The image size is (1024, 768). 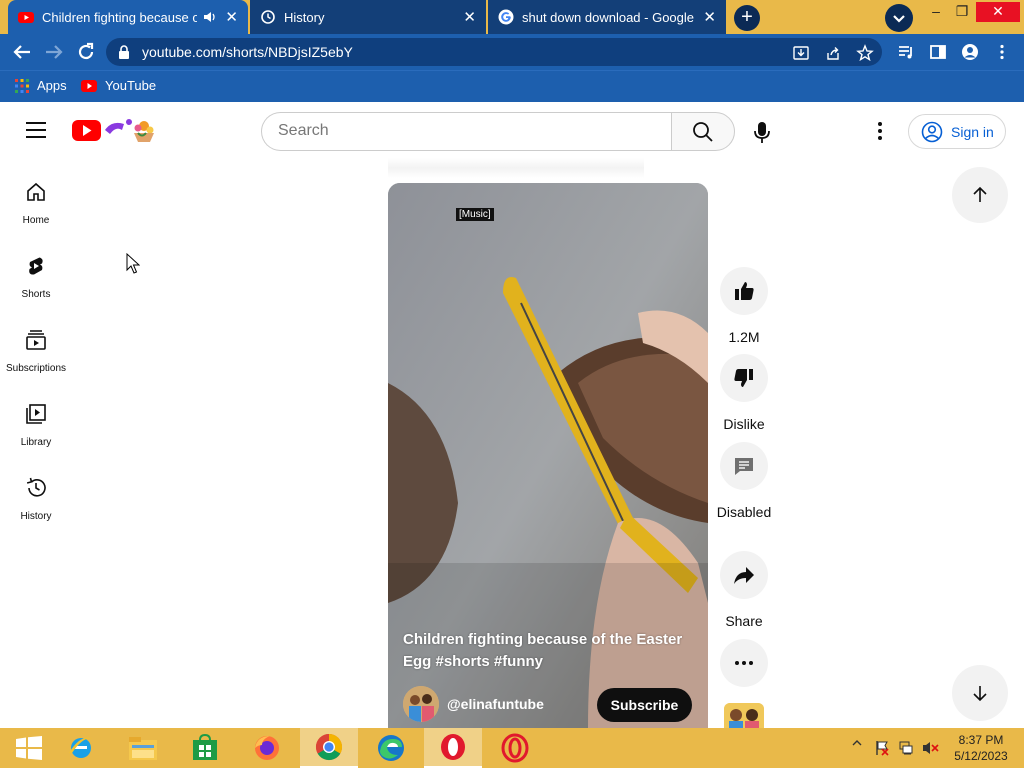 I want to click on avatar-image, so click(x=421, y=704).